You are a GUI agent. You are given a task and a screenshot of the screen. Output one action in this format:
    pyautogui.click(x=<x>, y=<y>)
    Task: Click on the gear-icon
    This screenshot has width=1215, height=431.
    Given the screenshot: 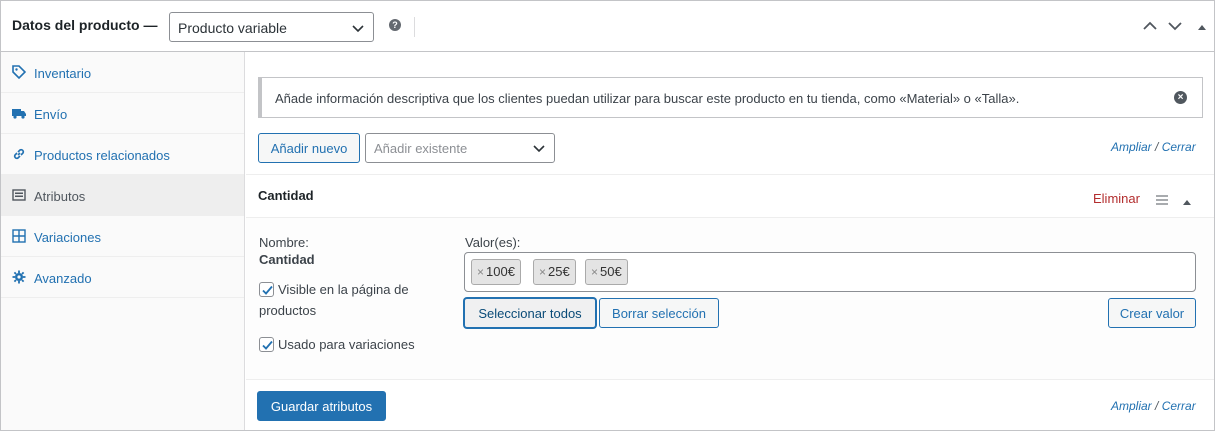 What is the action you would take?
    pyautogui.click(x=19, y=278)
    